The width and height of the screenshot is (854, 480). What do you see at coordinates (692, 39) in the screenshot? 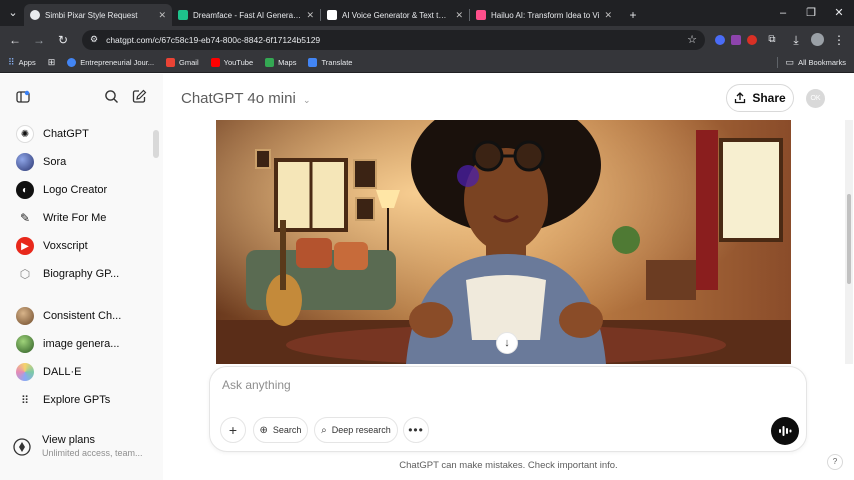
I see `bookmark-star-icon: ☆` at bounding box center [692, 39].